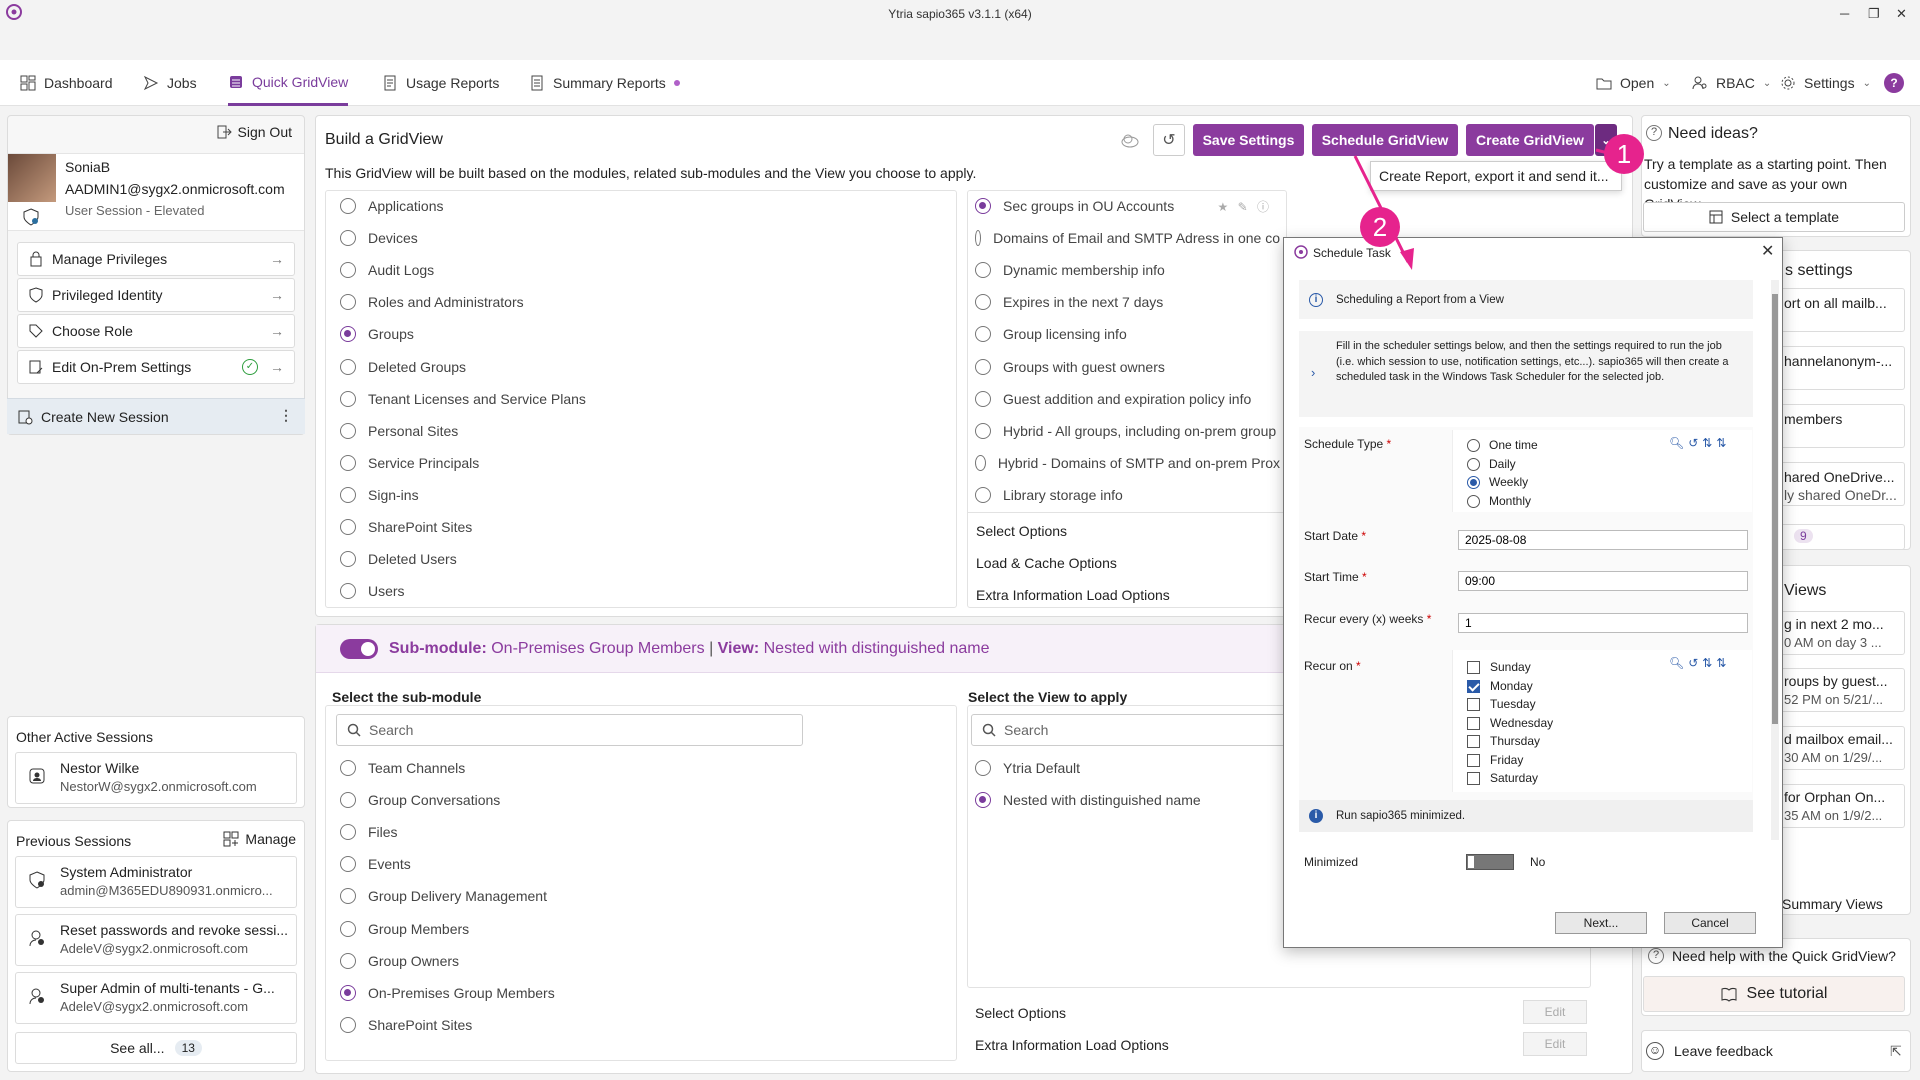 This screenshot has height=1080, width=1920. What do you see at coordinates (1380, 227) in the screenshot?
I see `callout-badge-2: 2` at bounding box center [1380, 227].